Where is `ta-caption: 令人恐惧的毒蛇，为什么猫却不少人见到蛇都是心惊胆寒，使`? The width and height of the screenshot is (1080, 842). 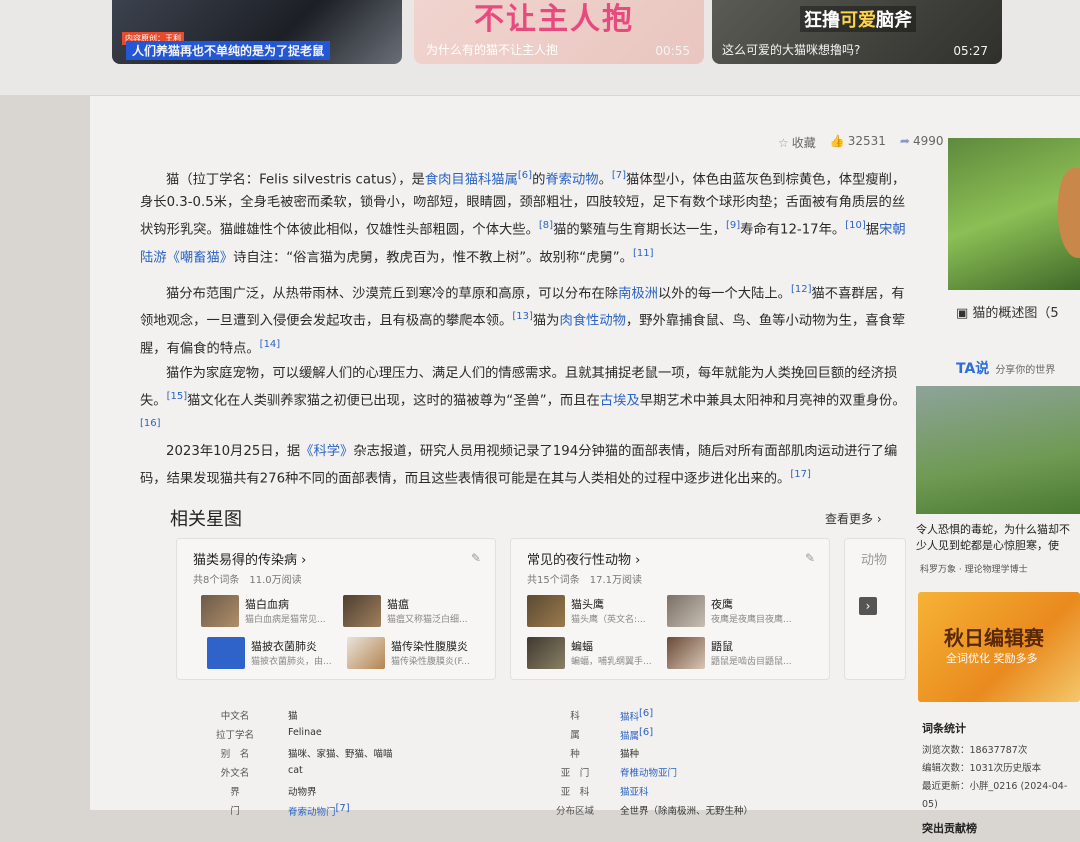
ta-caption: 令人恐惧的毒蛇，为什么猫却不少人见到蛇都是心惊胆寒，使 is located at coordinates (998, 538).